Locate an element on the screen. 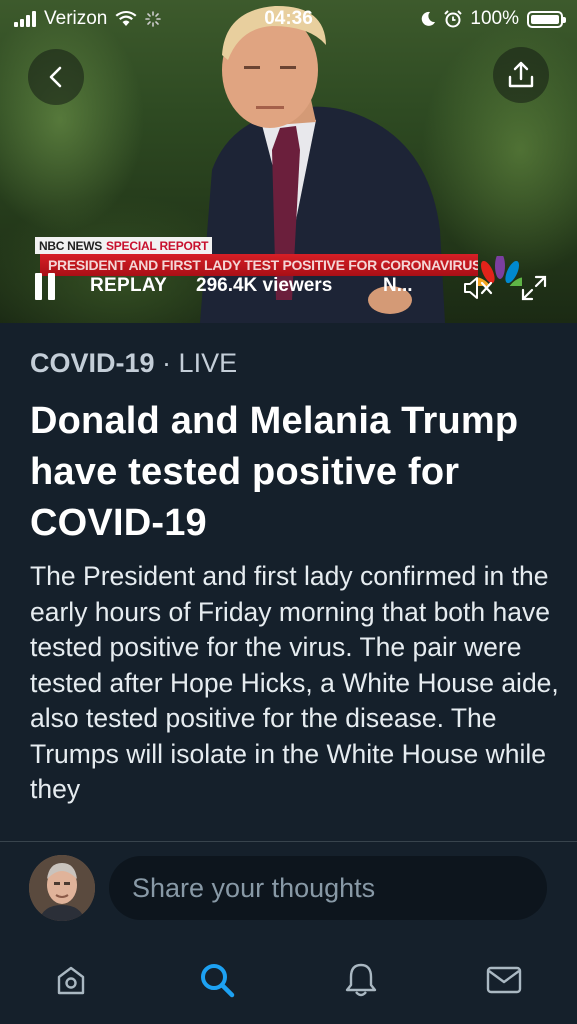  divider is located at coordinates (288, 841).